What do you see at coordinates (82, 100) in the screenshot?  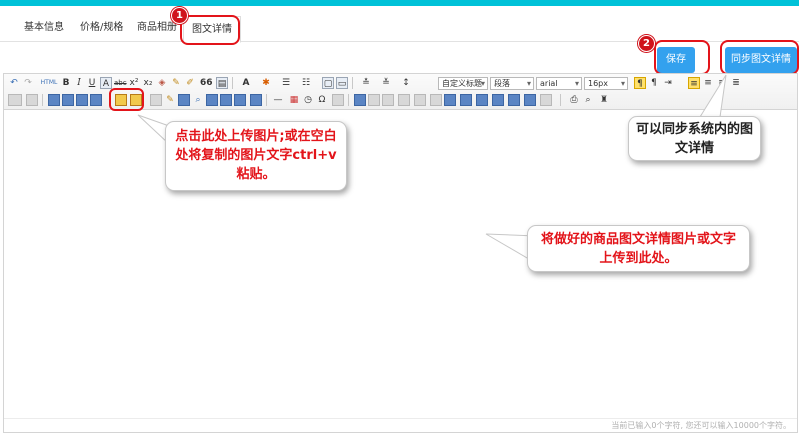 I see `image-float-right-icon` at bounding box center [82, 100].